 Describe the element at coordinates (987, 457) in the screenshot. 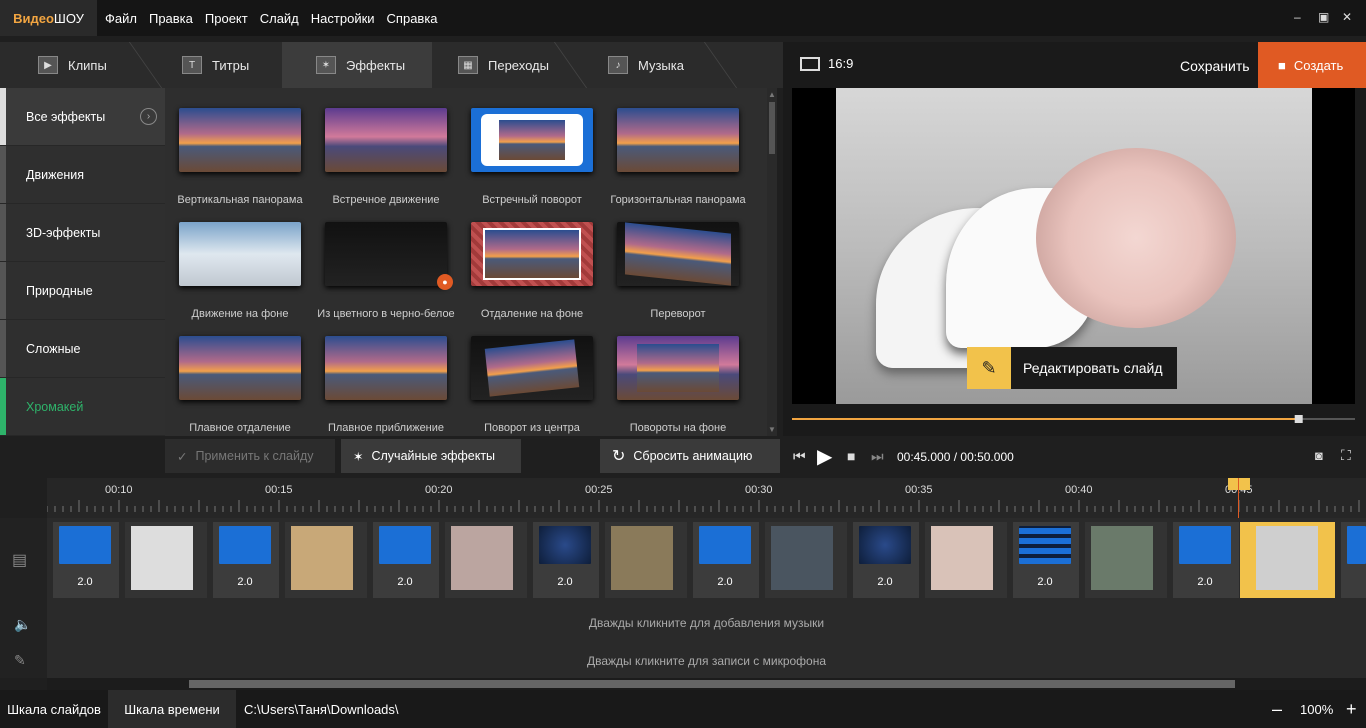

I see `total-time: 00:50.000` at that location.